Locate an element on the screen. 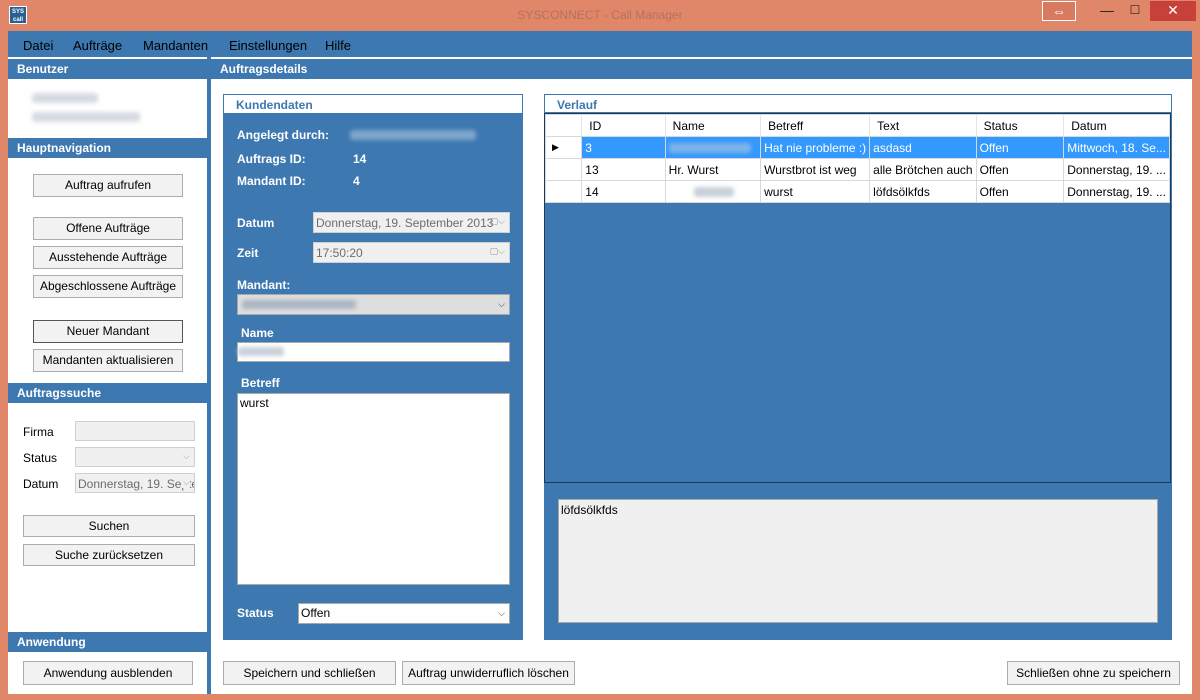 Image resolution: width=1200 pixels, height=700 pixels. minimize-button: — is located at coordinates (1107, 11).